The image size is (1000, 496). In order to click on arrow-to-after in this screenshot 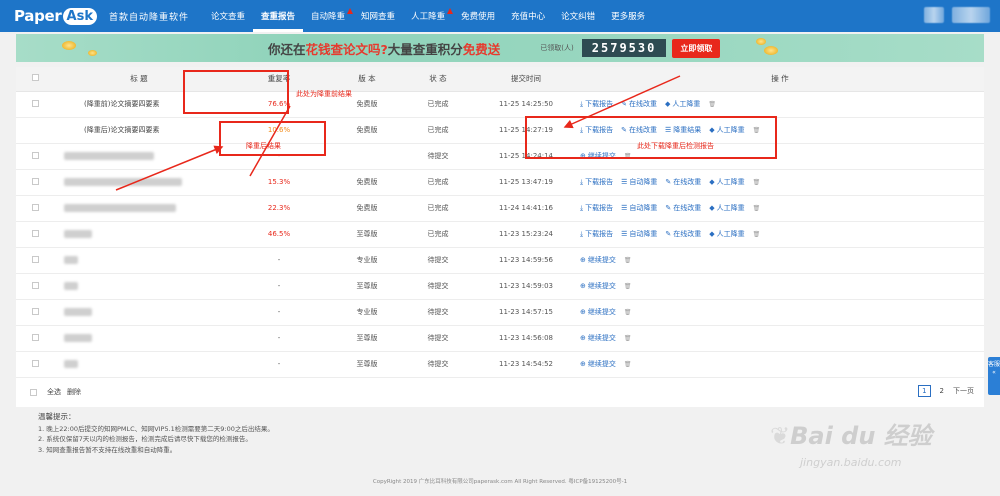, I will do `click(169, 168)`.